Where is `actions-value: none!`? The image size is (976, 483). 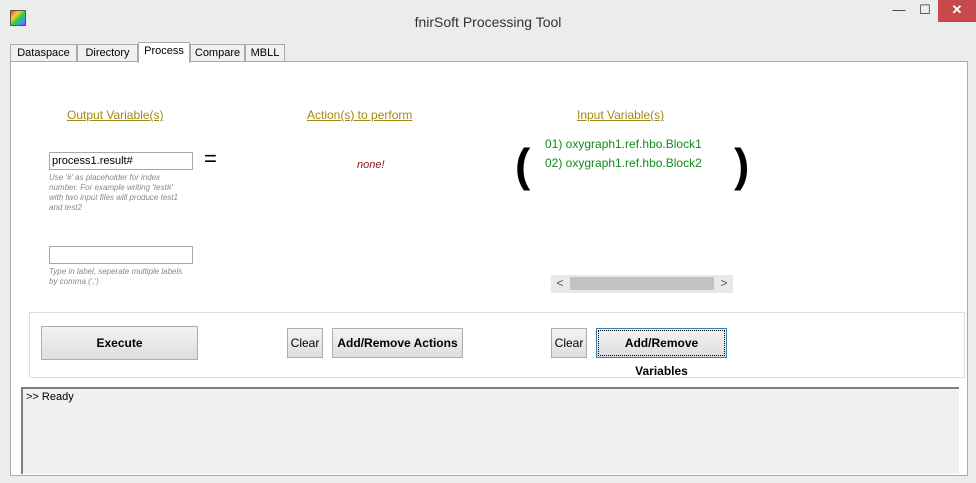
actions-value: none! is located at coordinates (371, 165).